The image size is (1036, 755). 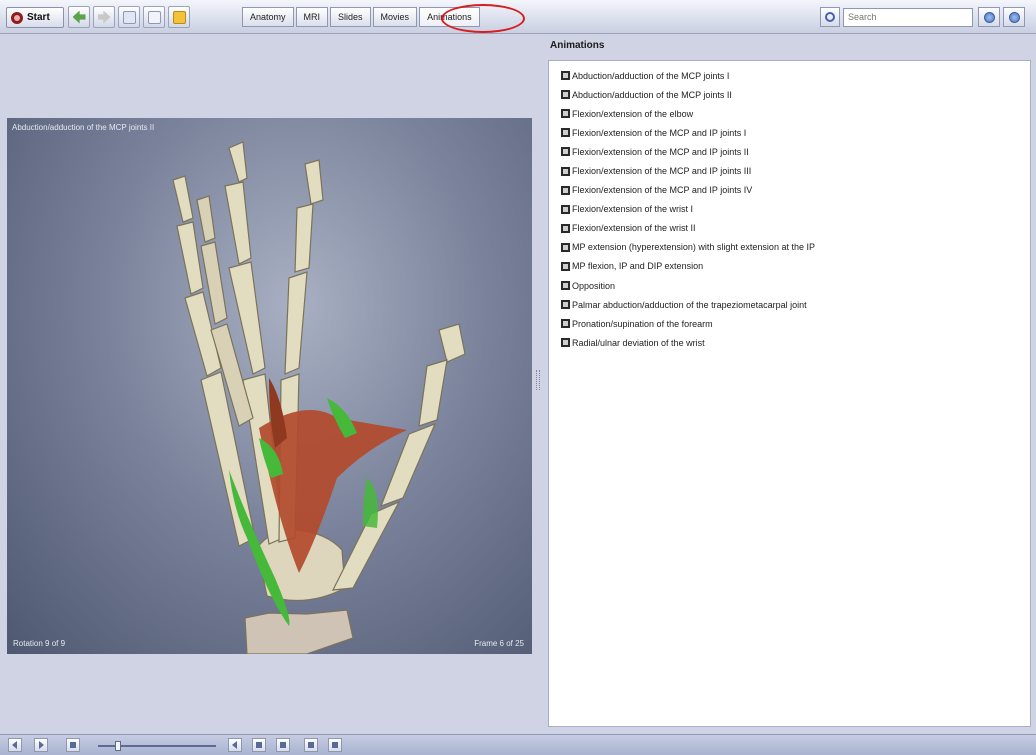 I want to click on frame-slider-thumb, so click(x=118, y=746).